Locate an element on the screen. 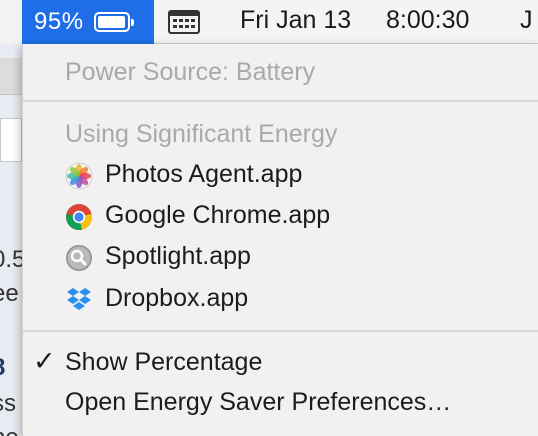 This screenshot has width=538, height=436. calendar-icon is located at coordinates (184, 22).